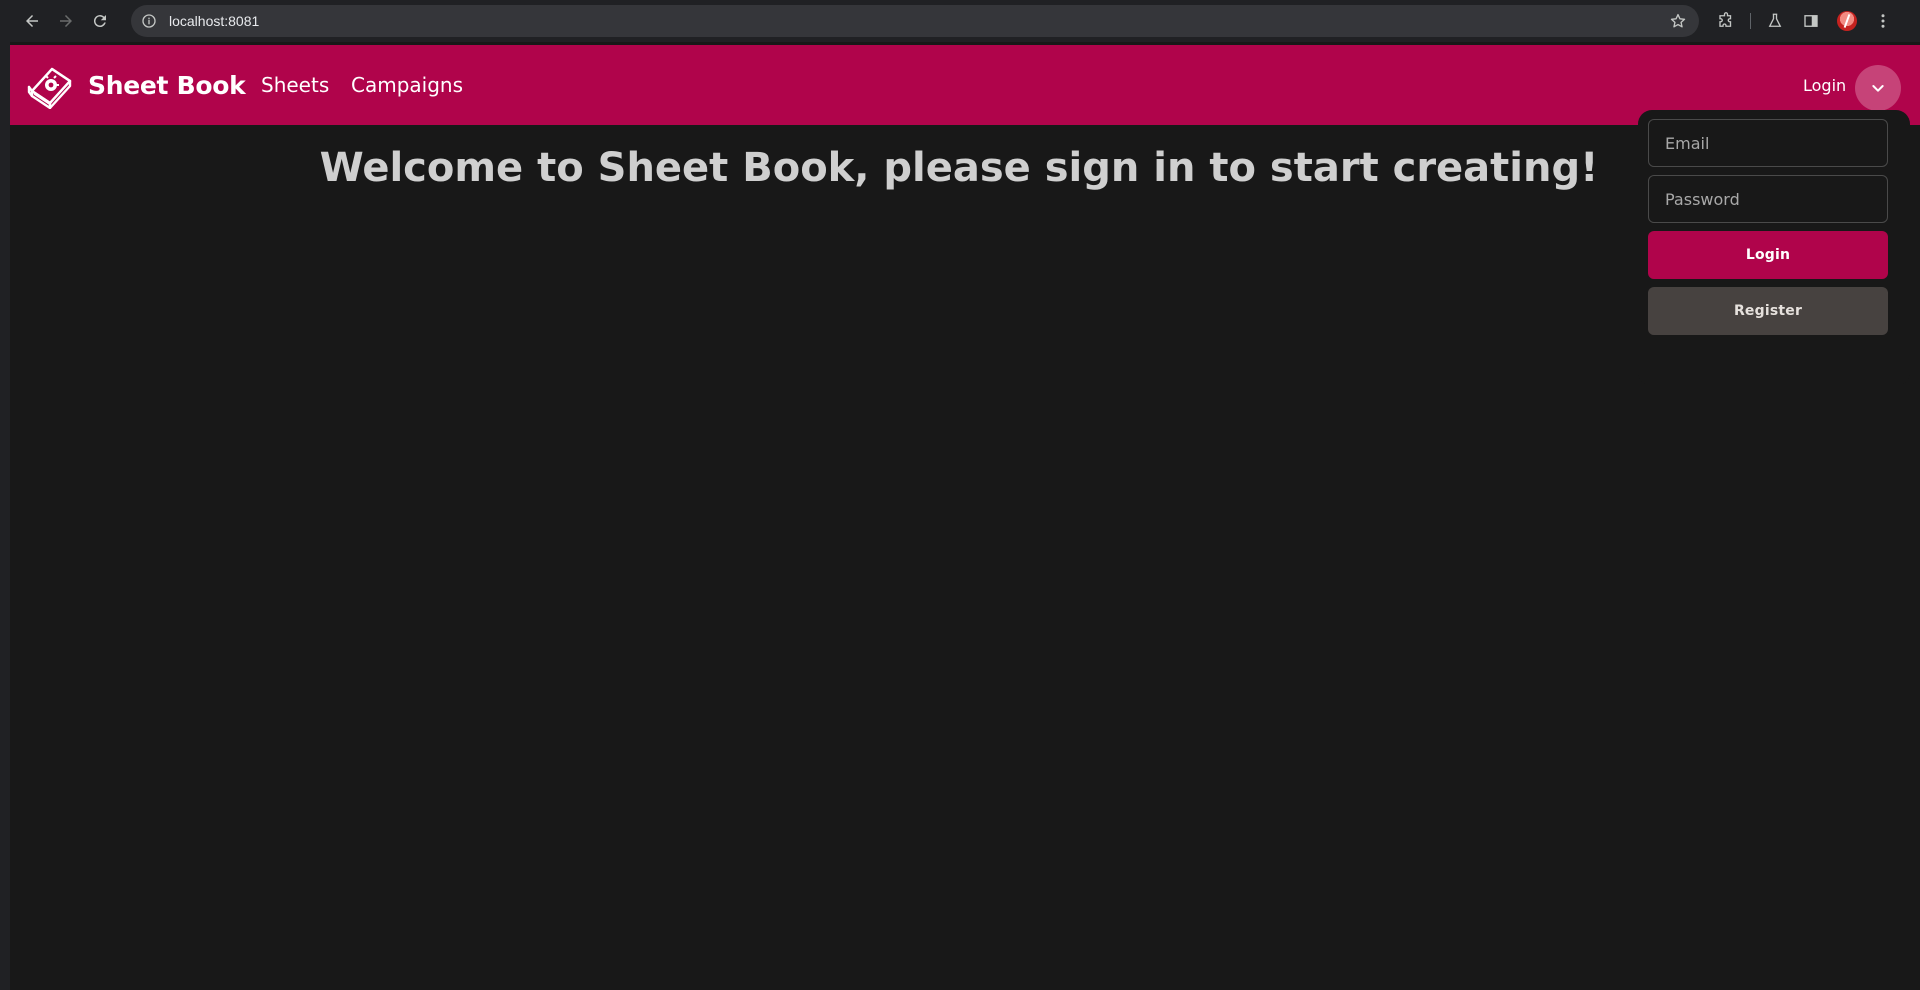  I want to click on side-panel-button, so click(1811, 21).